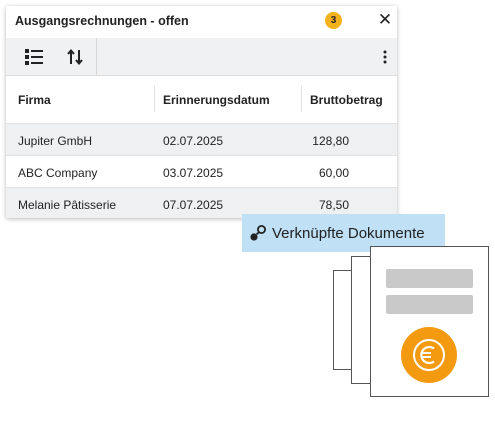  I want to click on sort-icon, so click(75, 56).